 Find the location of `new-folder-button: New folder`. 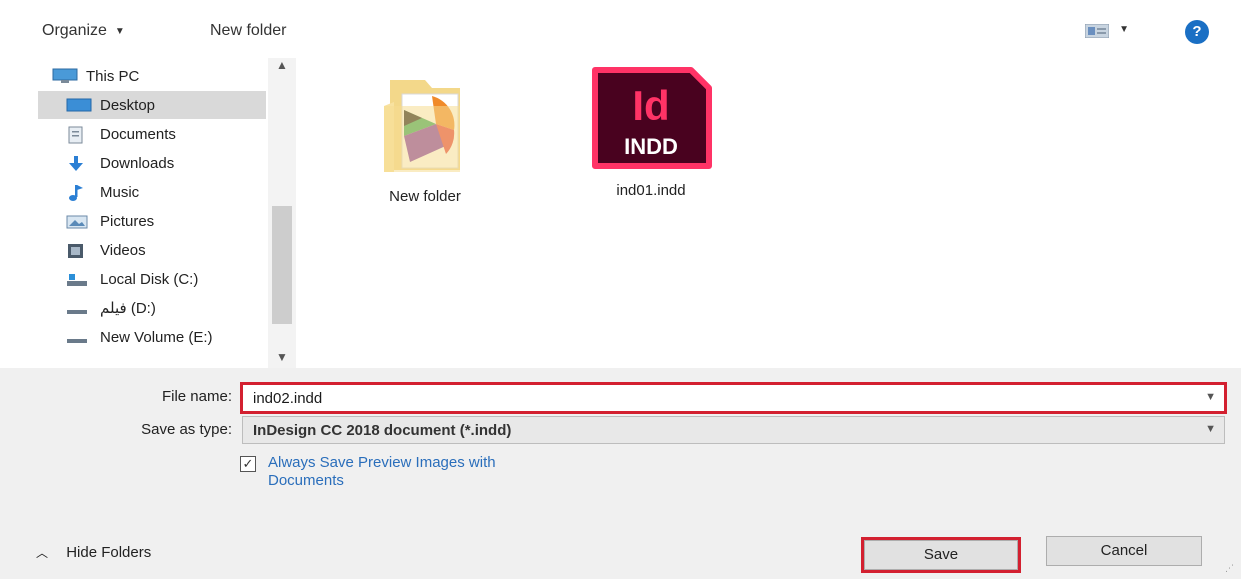

new-folder-button: New folder is located at coordinates (248, 31).